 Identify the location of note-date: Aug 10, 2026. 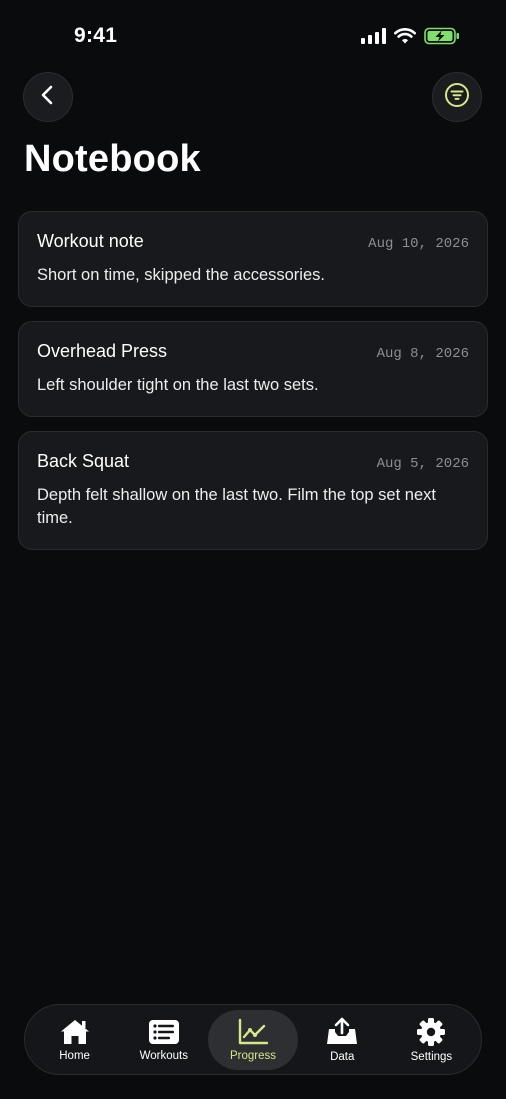
(418, 244).